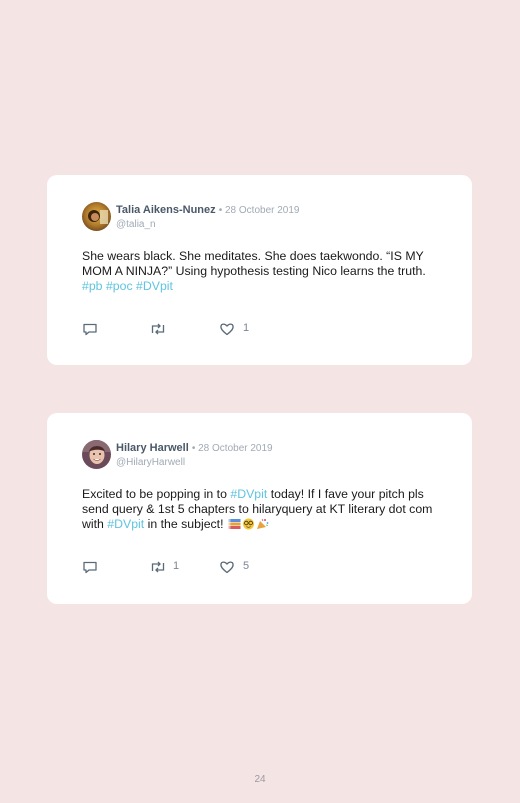 The height and width of the screenshot is (803, 520). Describe the element at coordinates (92, 286) in the screenshot. I see `hashtag-link: #pb` at that location.